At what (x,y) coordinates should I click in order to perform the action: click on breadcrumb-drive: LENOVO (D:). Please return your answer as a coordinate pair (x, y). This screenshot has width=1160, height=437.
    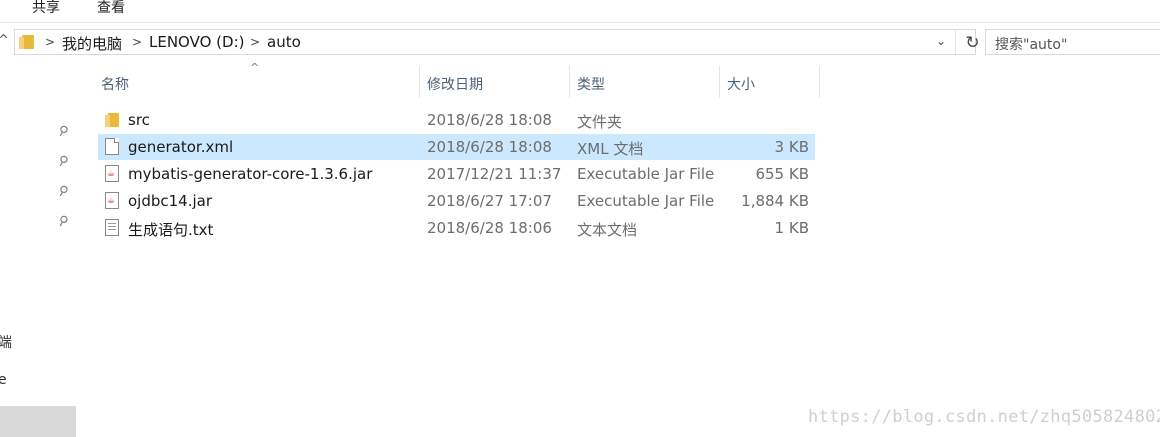
    Looking at the image, I should click on (196, 42).